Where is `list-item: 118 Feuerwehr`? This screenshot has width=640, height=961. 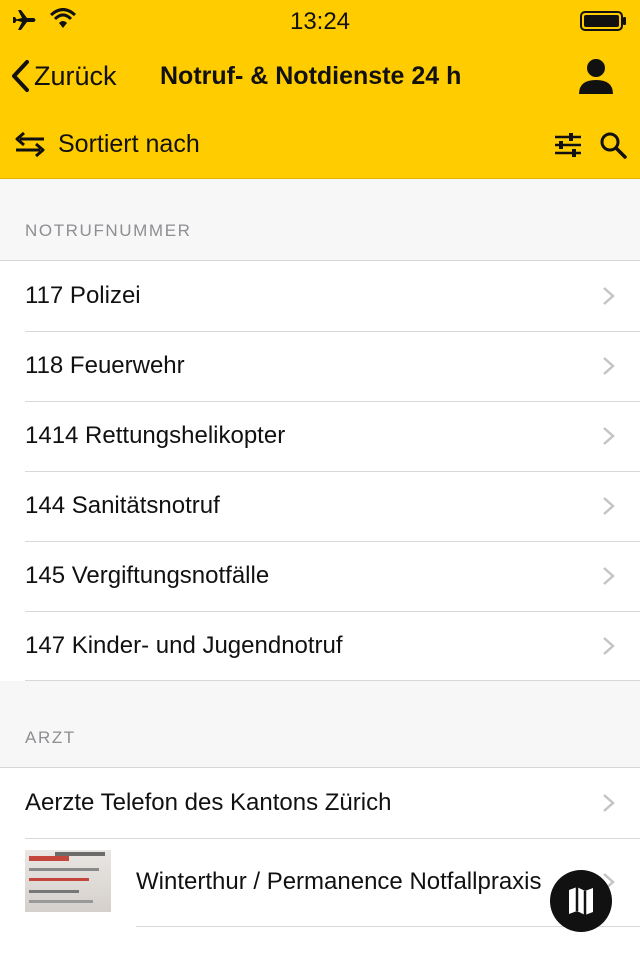 list-item: 118 Feuerwehr is located at coordinates (320, 366).